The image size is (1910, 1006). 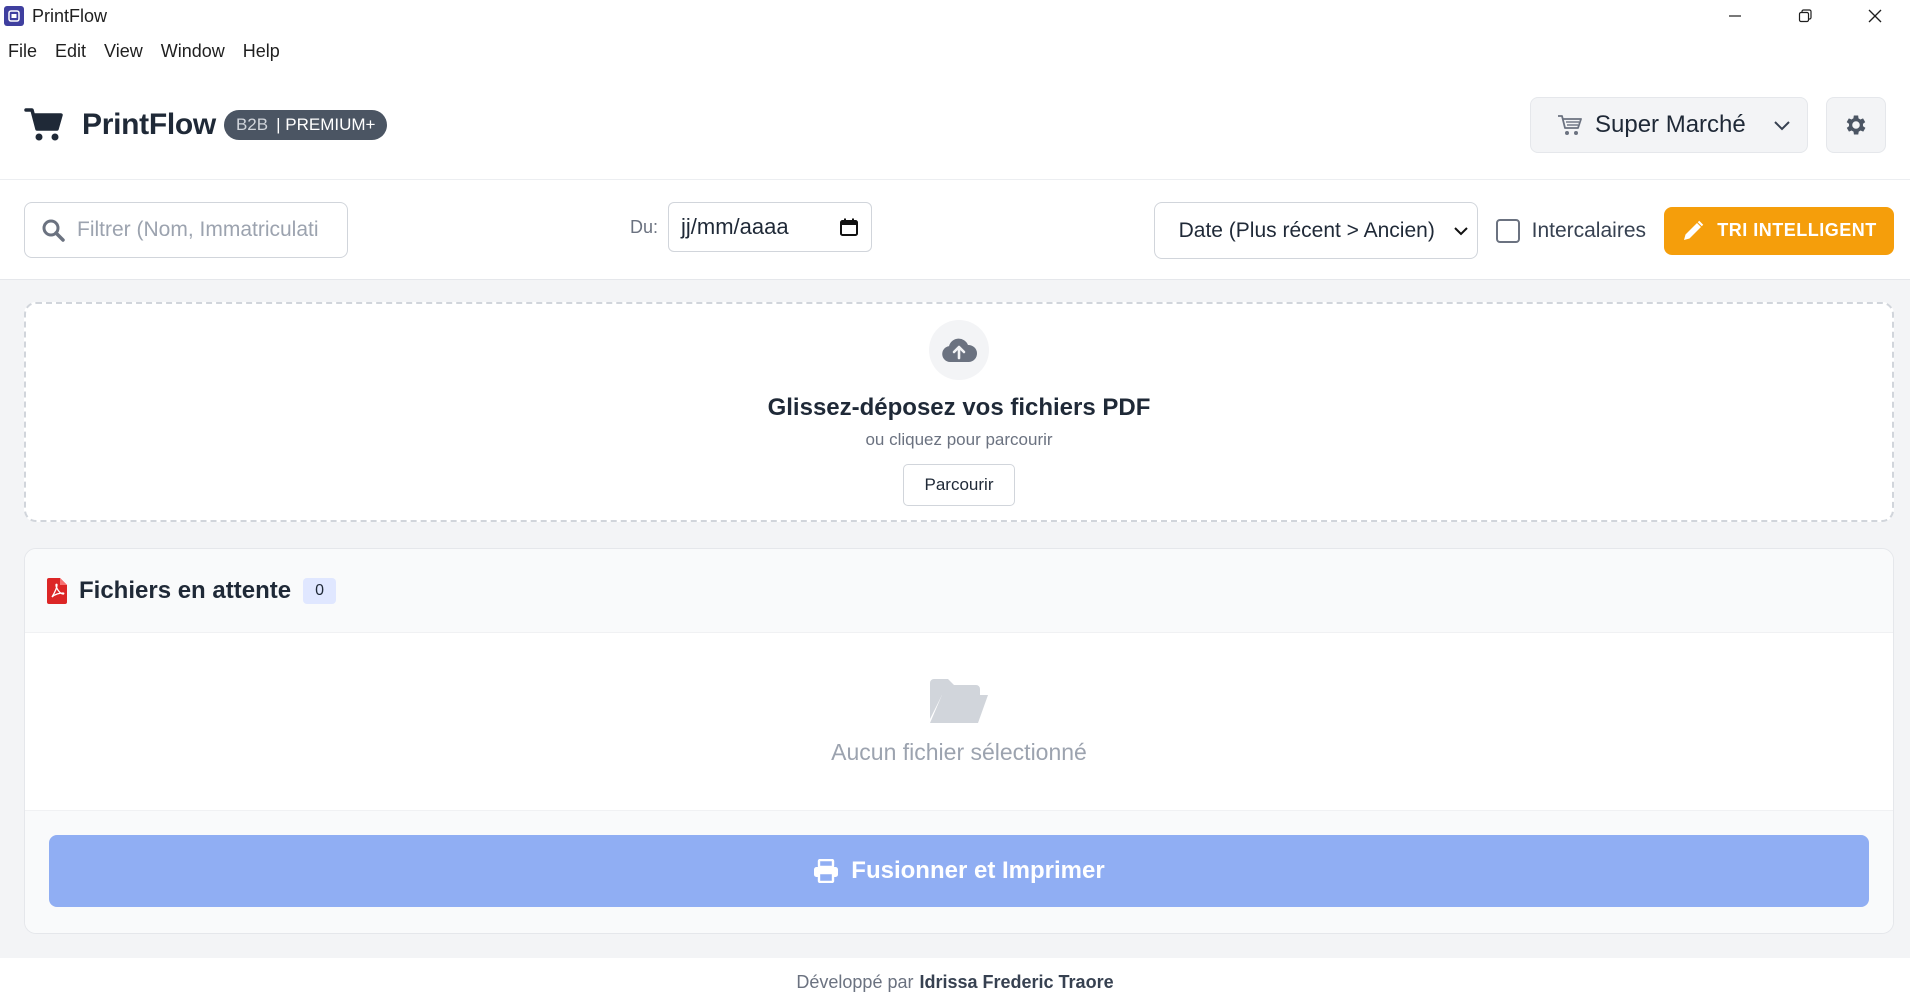 What do you see at coordinates (53, 230) in the screenshot?
I see `search-icon` at bounding box center [53, 230].